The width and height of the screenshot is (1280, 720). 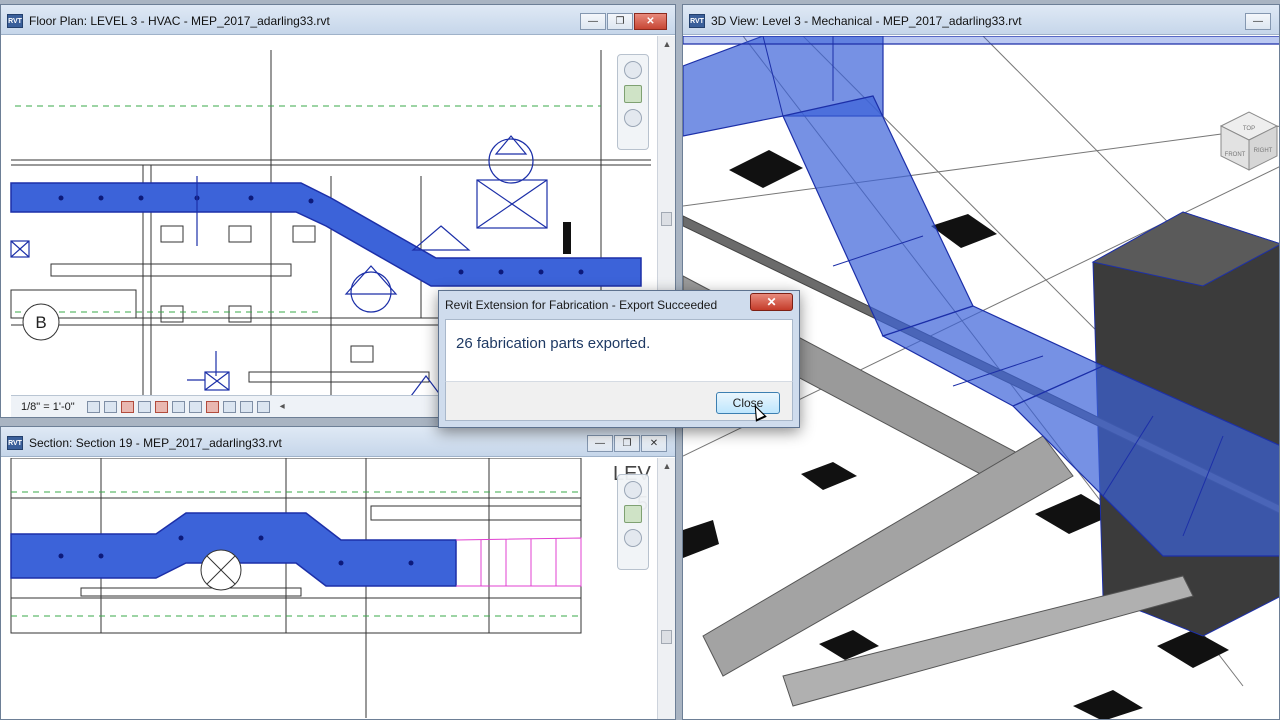 What do you see at coordinates (144, 406) in the screenshot?
I see `shadows-icon` at bounding box center [144, 406].